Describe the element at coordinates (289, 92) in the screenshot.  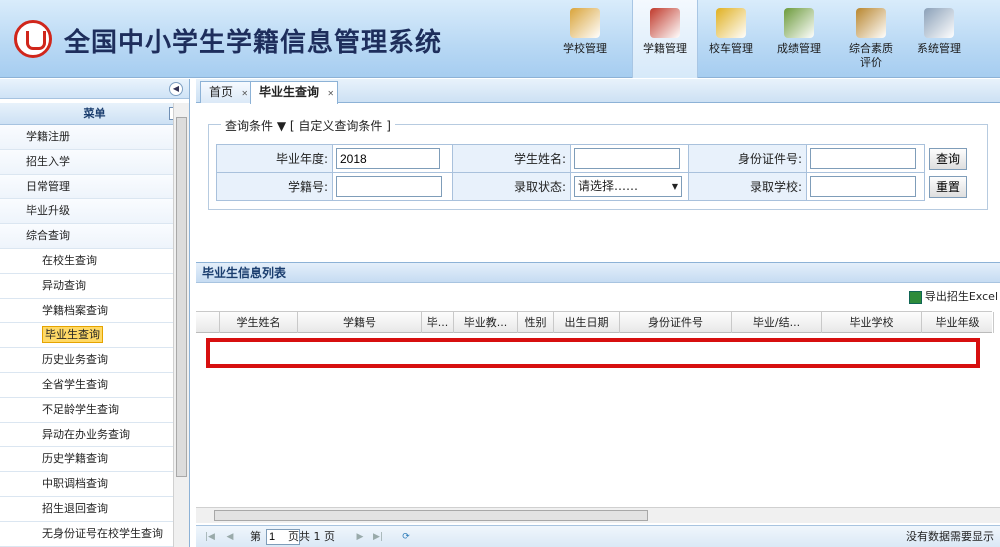
I see `tab-label: 毕业生查询` at that location.